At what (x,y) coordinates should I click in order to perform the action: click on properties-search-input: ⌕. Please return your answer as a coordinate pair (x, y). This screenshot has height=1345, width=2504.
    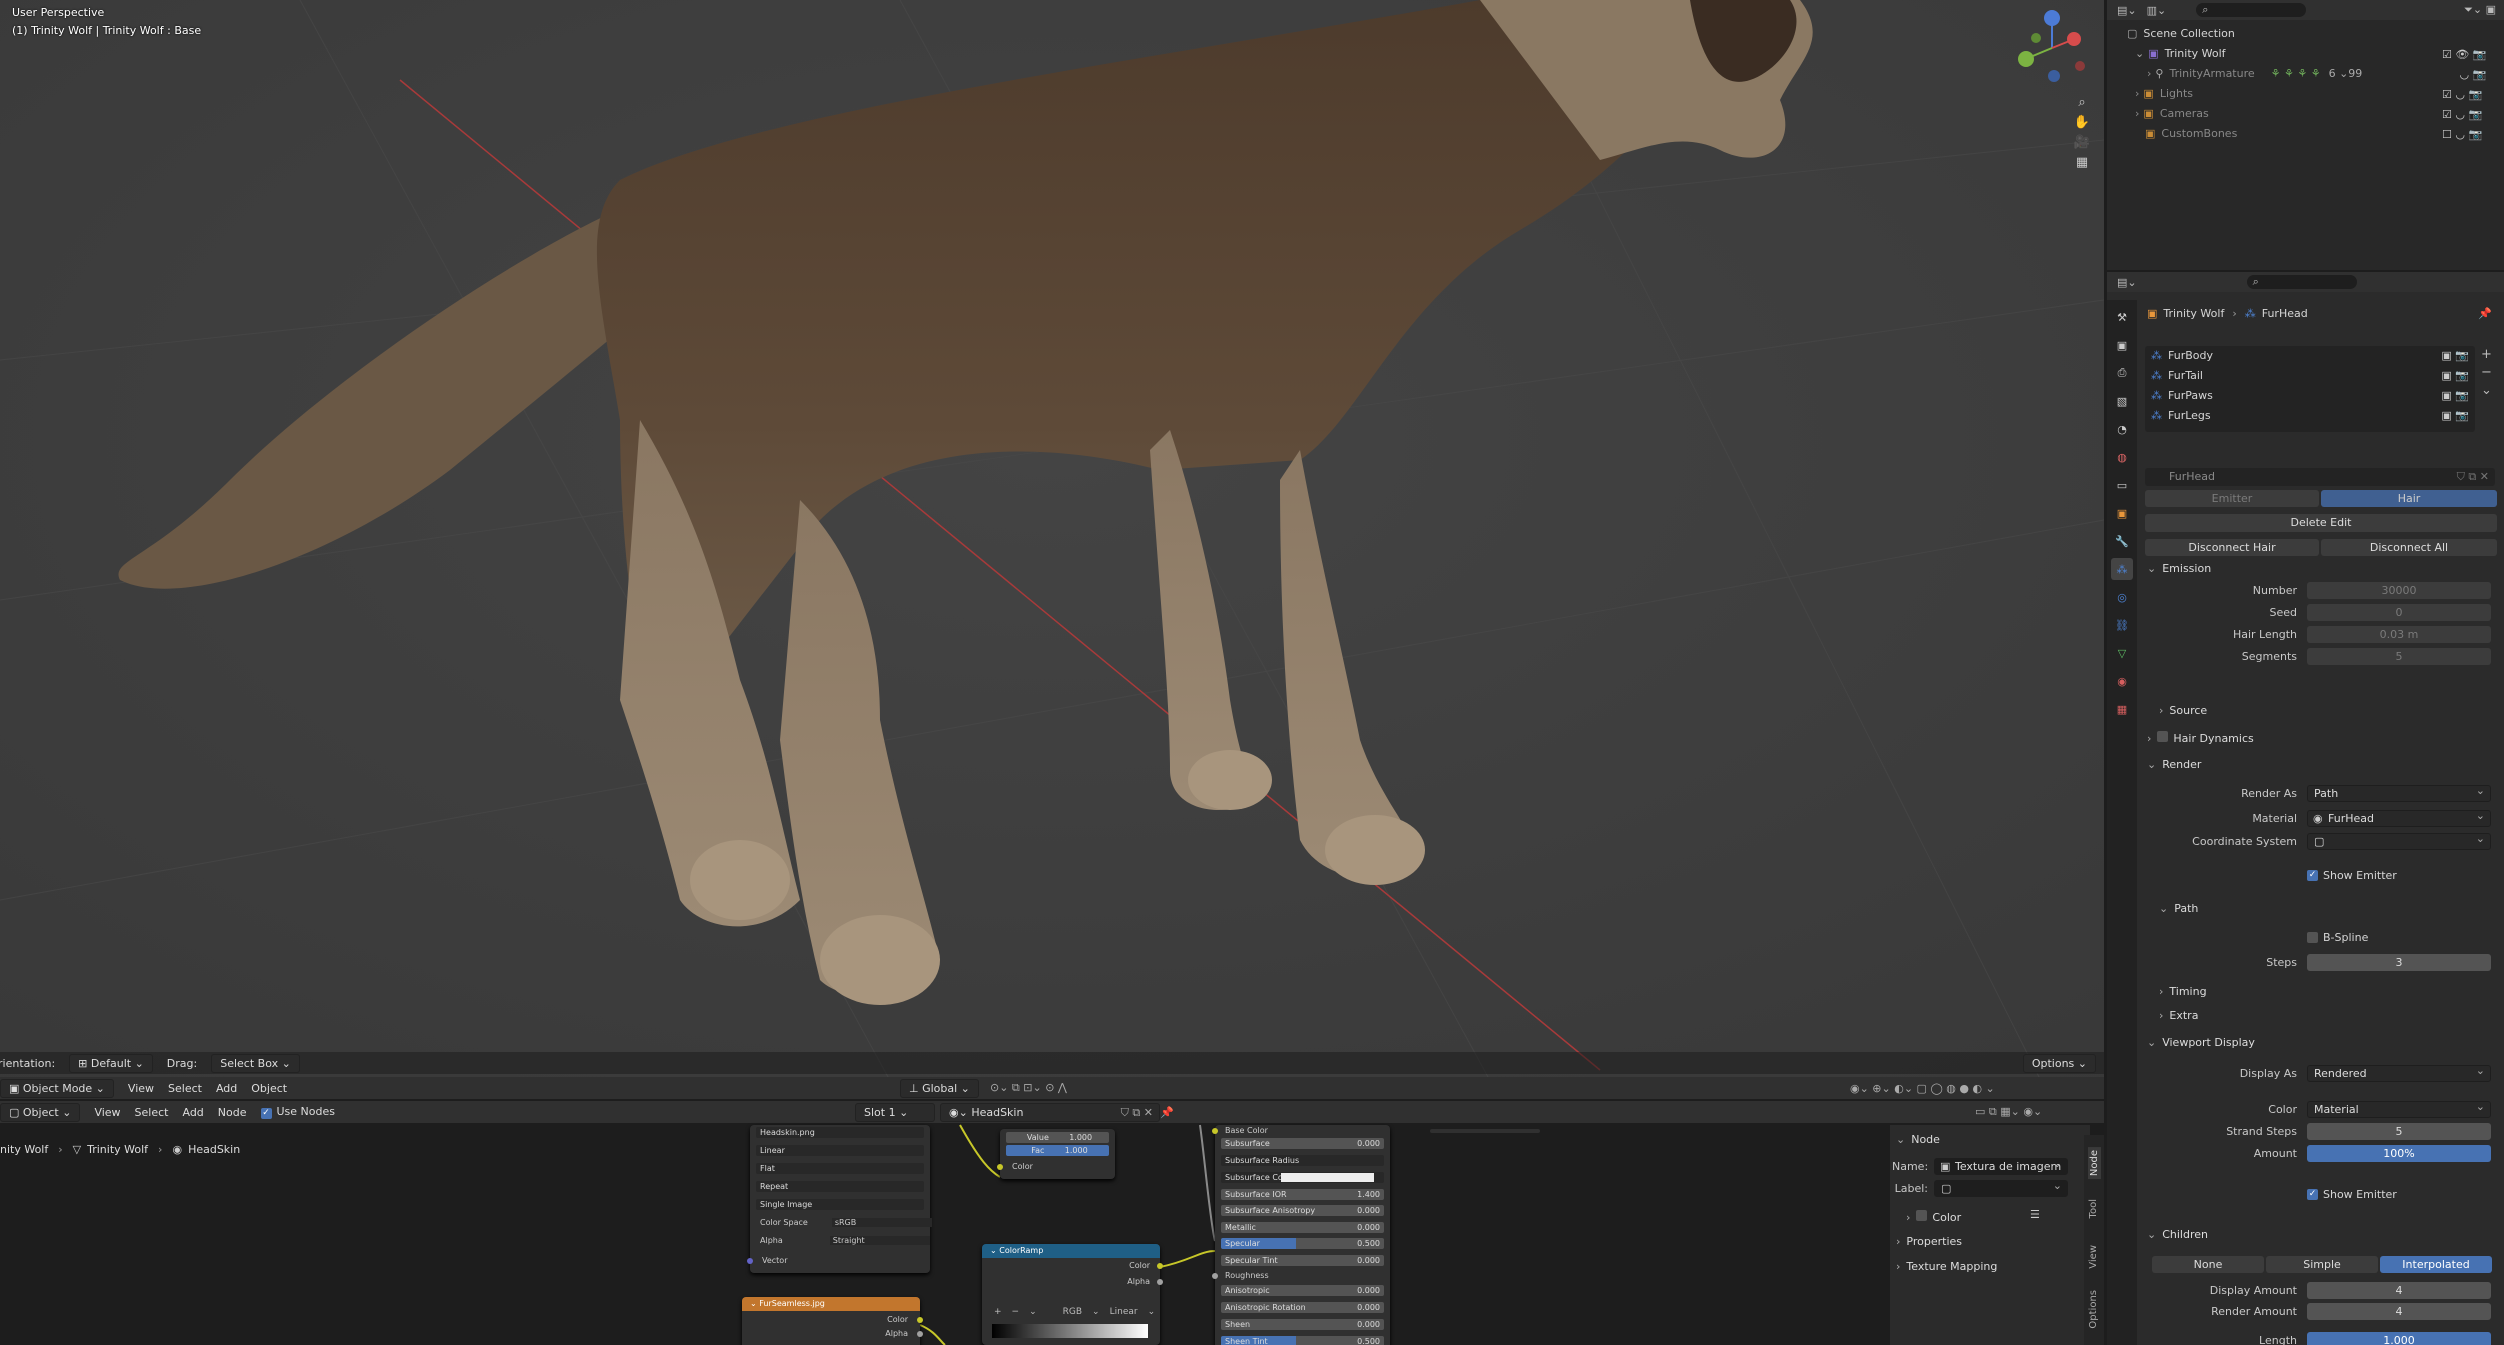
    Looking at the image, I should click on (2301, 282).